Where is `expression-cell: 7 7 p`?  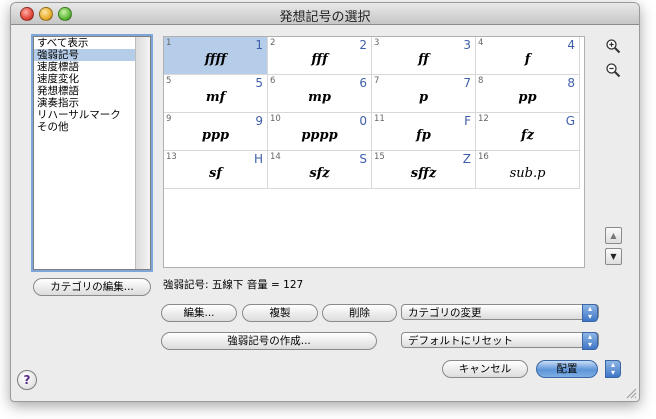 expression-cell: 7 7 p is located at coordinates (424, 94).